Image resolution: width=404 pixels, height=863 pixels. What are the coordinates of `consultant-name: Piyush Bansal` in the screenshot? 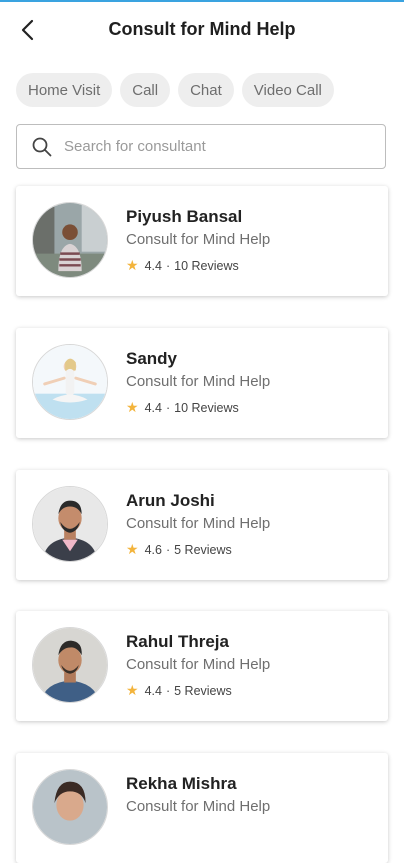 It's located at (184, 216).